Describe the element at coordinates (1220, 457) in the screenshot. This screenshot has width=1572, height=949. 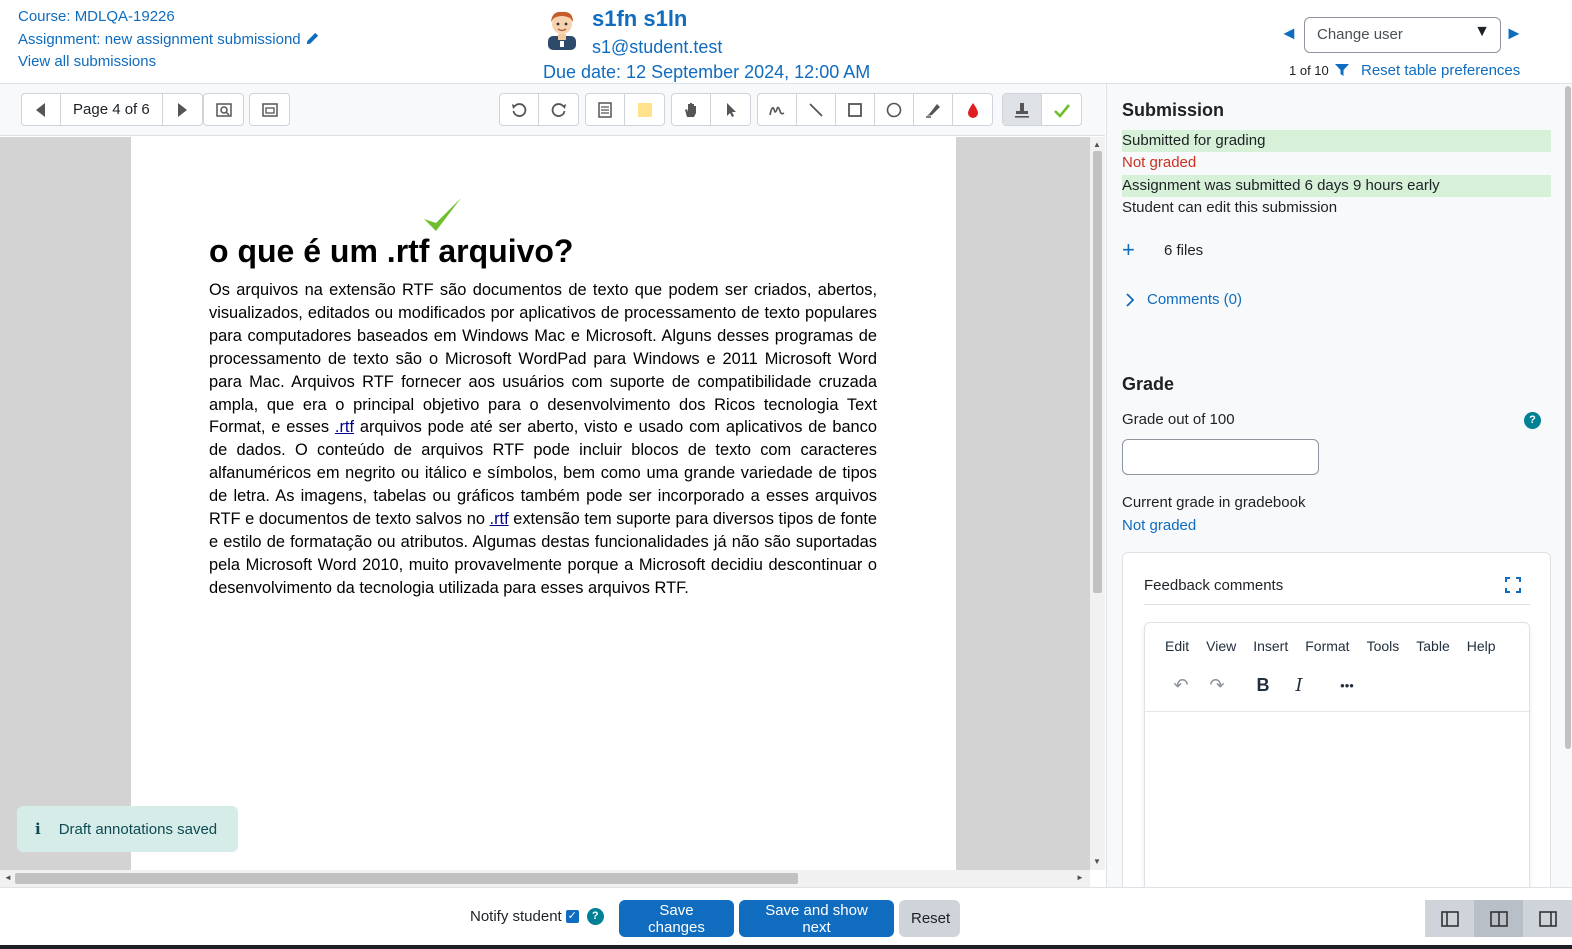
I see `grade-input` at that location.